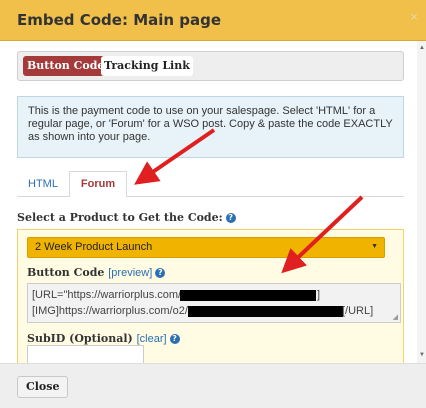 Image resolution: width=426 pixels, height=408 pixels. Describe the element at coordinates (322, 234) in the screenshot. I see `arrow-to-button-code` at that location.